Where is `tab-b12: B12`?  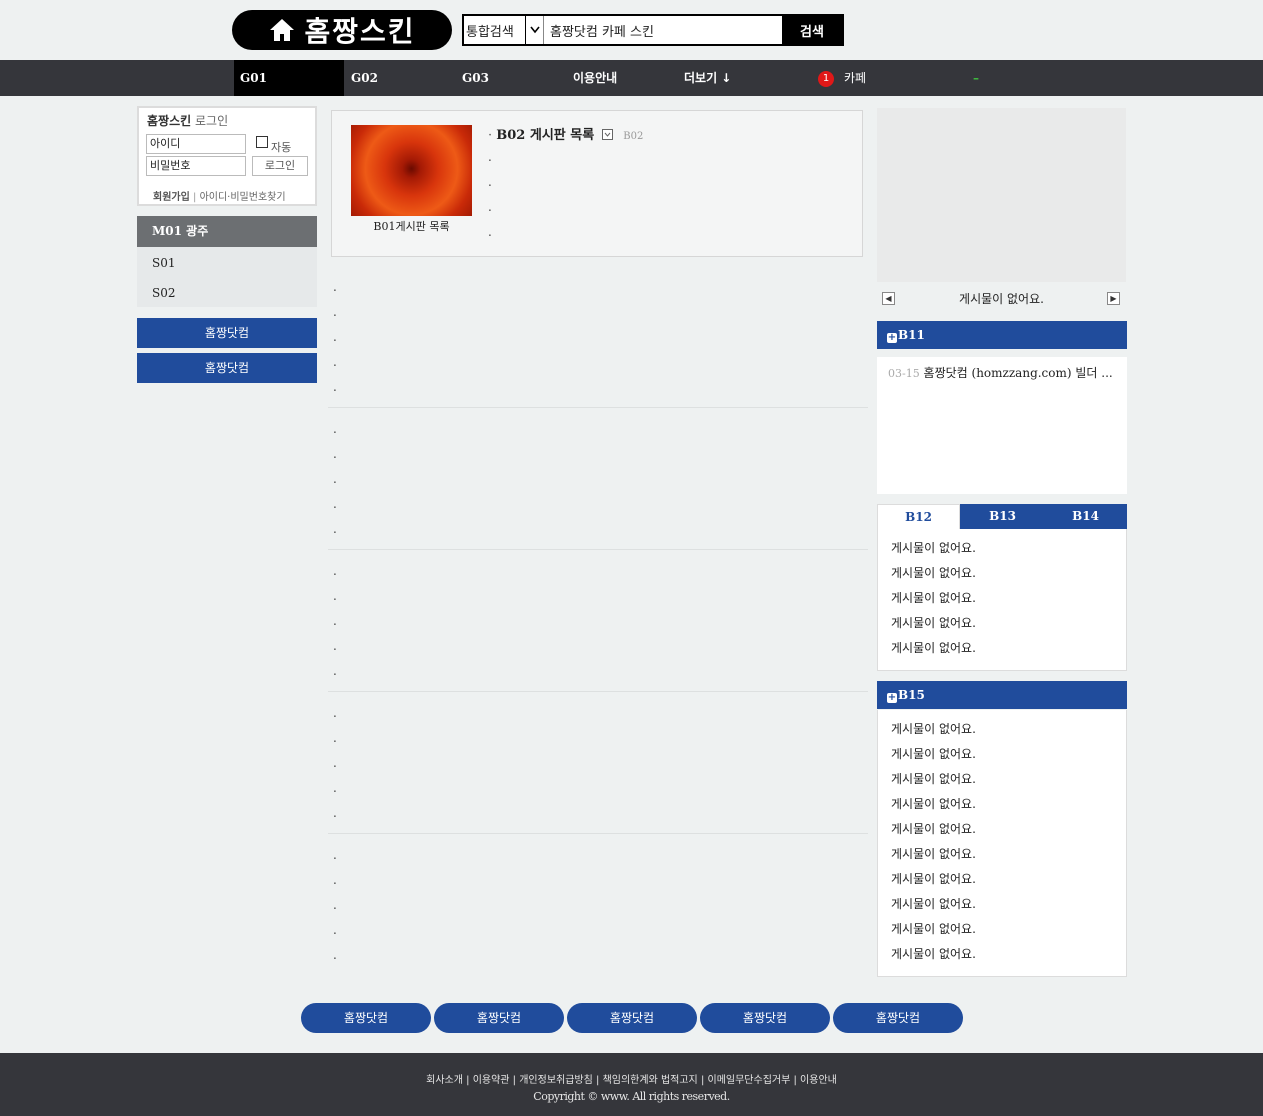 tab-b12: B12 is located at coordinates (918, 516).